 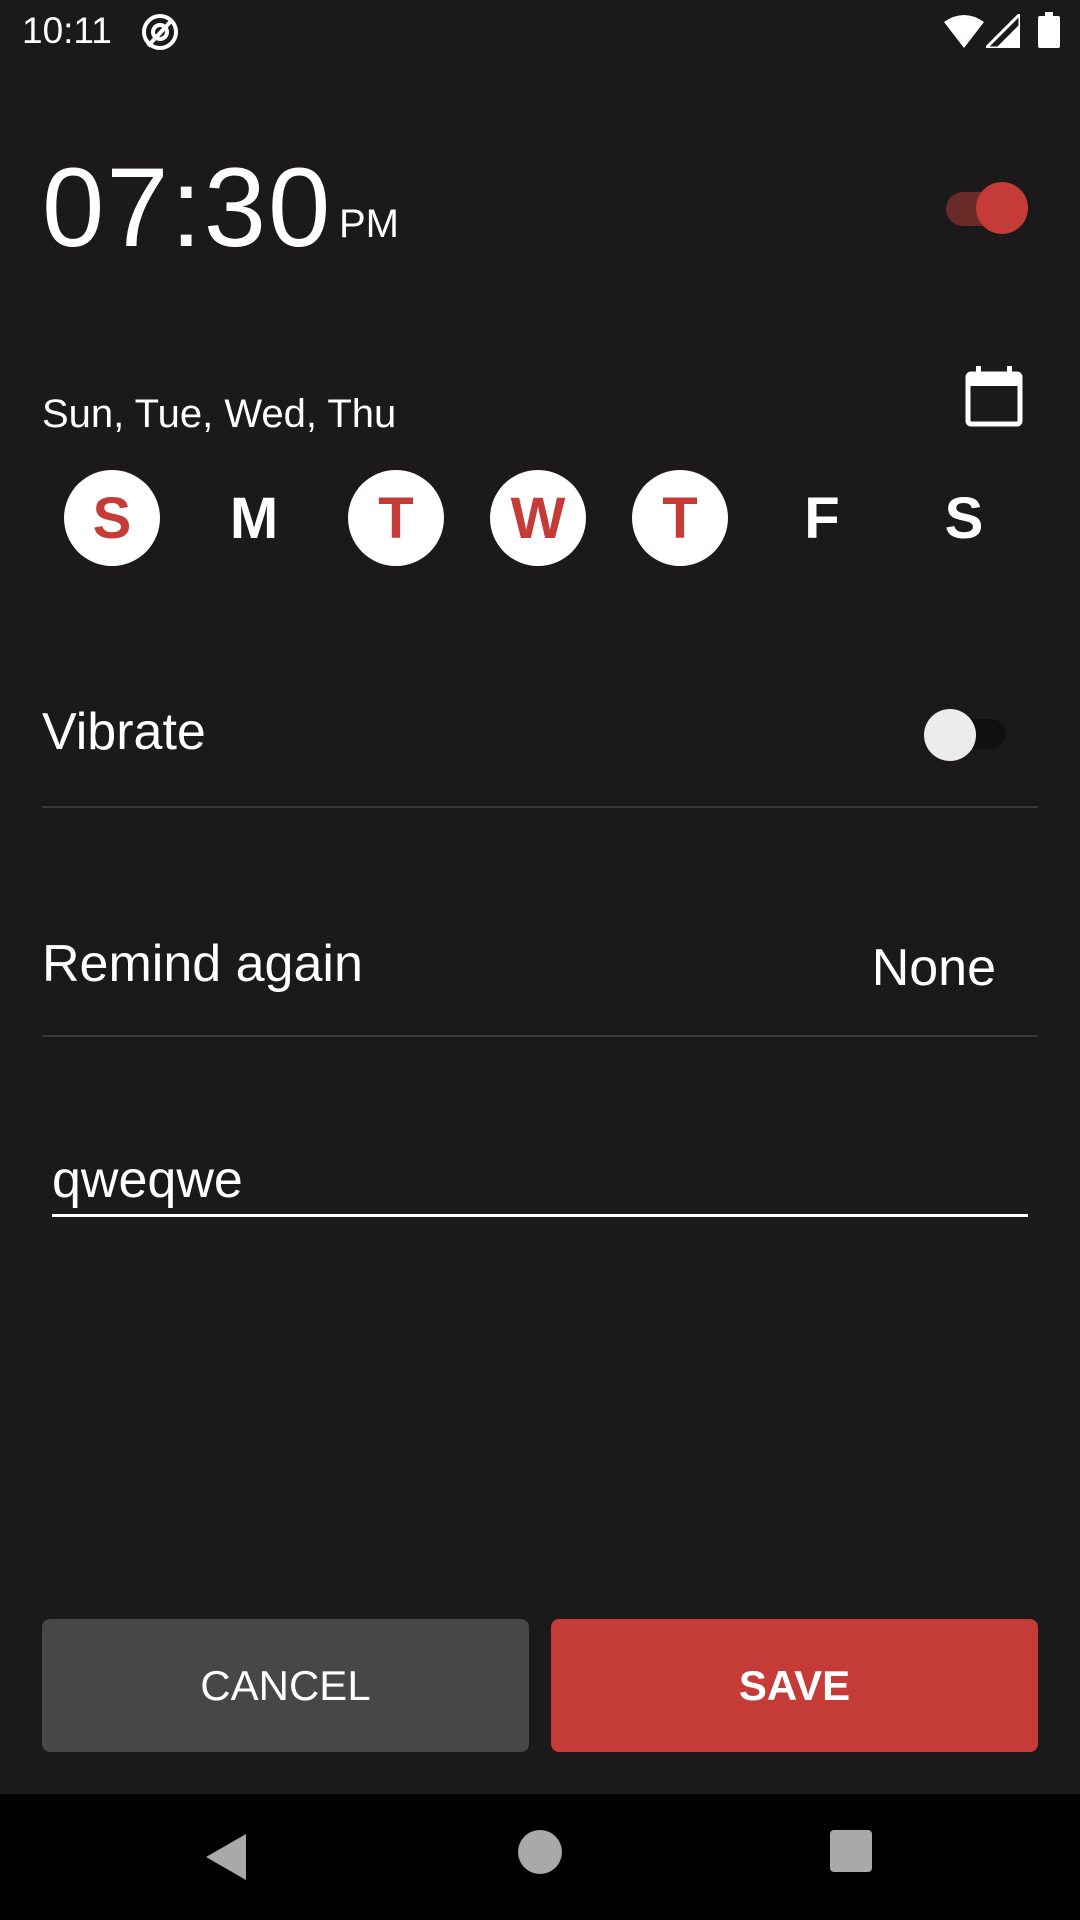 What do you see at coordinates (794, 1685) in the screenshot?
I see `save-button: SAVE` at bounding box center [794, 1685].